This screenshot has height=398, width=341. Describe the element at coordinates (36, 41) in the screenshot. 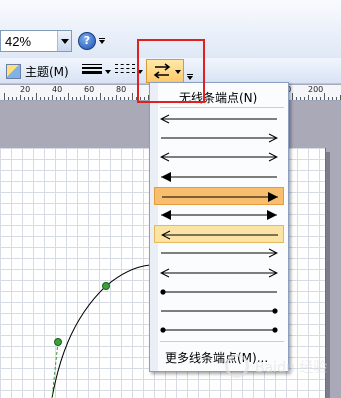

I see `zoom-combobox: 42%` at that location.